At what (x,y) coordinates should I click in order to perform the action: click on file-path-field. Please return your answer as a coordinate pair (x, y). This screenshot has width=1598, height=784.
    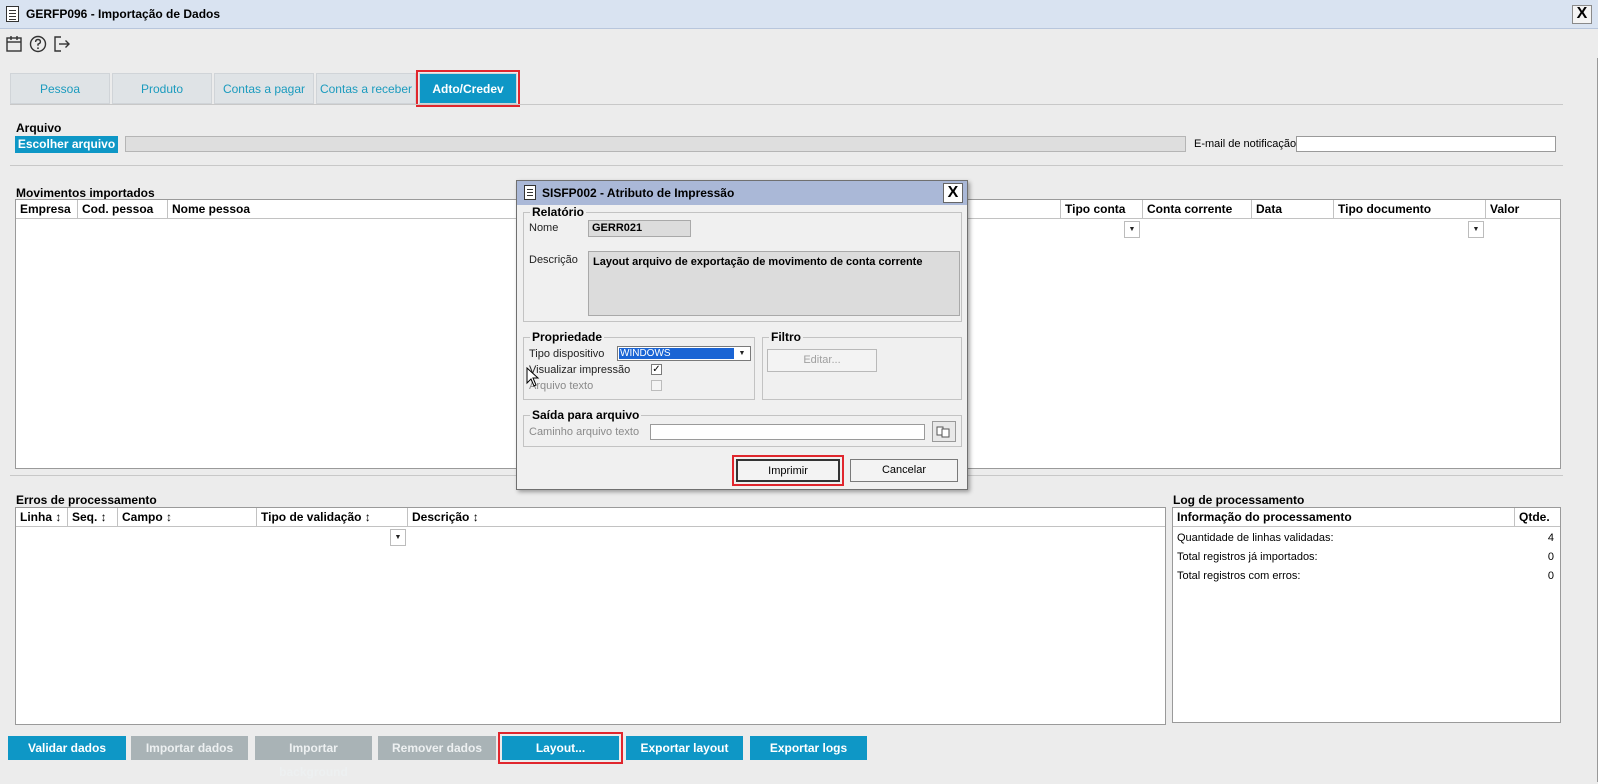
    Looking at the image, I should click on (655, 144).